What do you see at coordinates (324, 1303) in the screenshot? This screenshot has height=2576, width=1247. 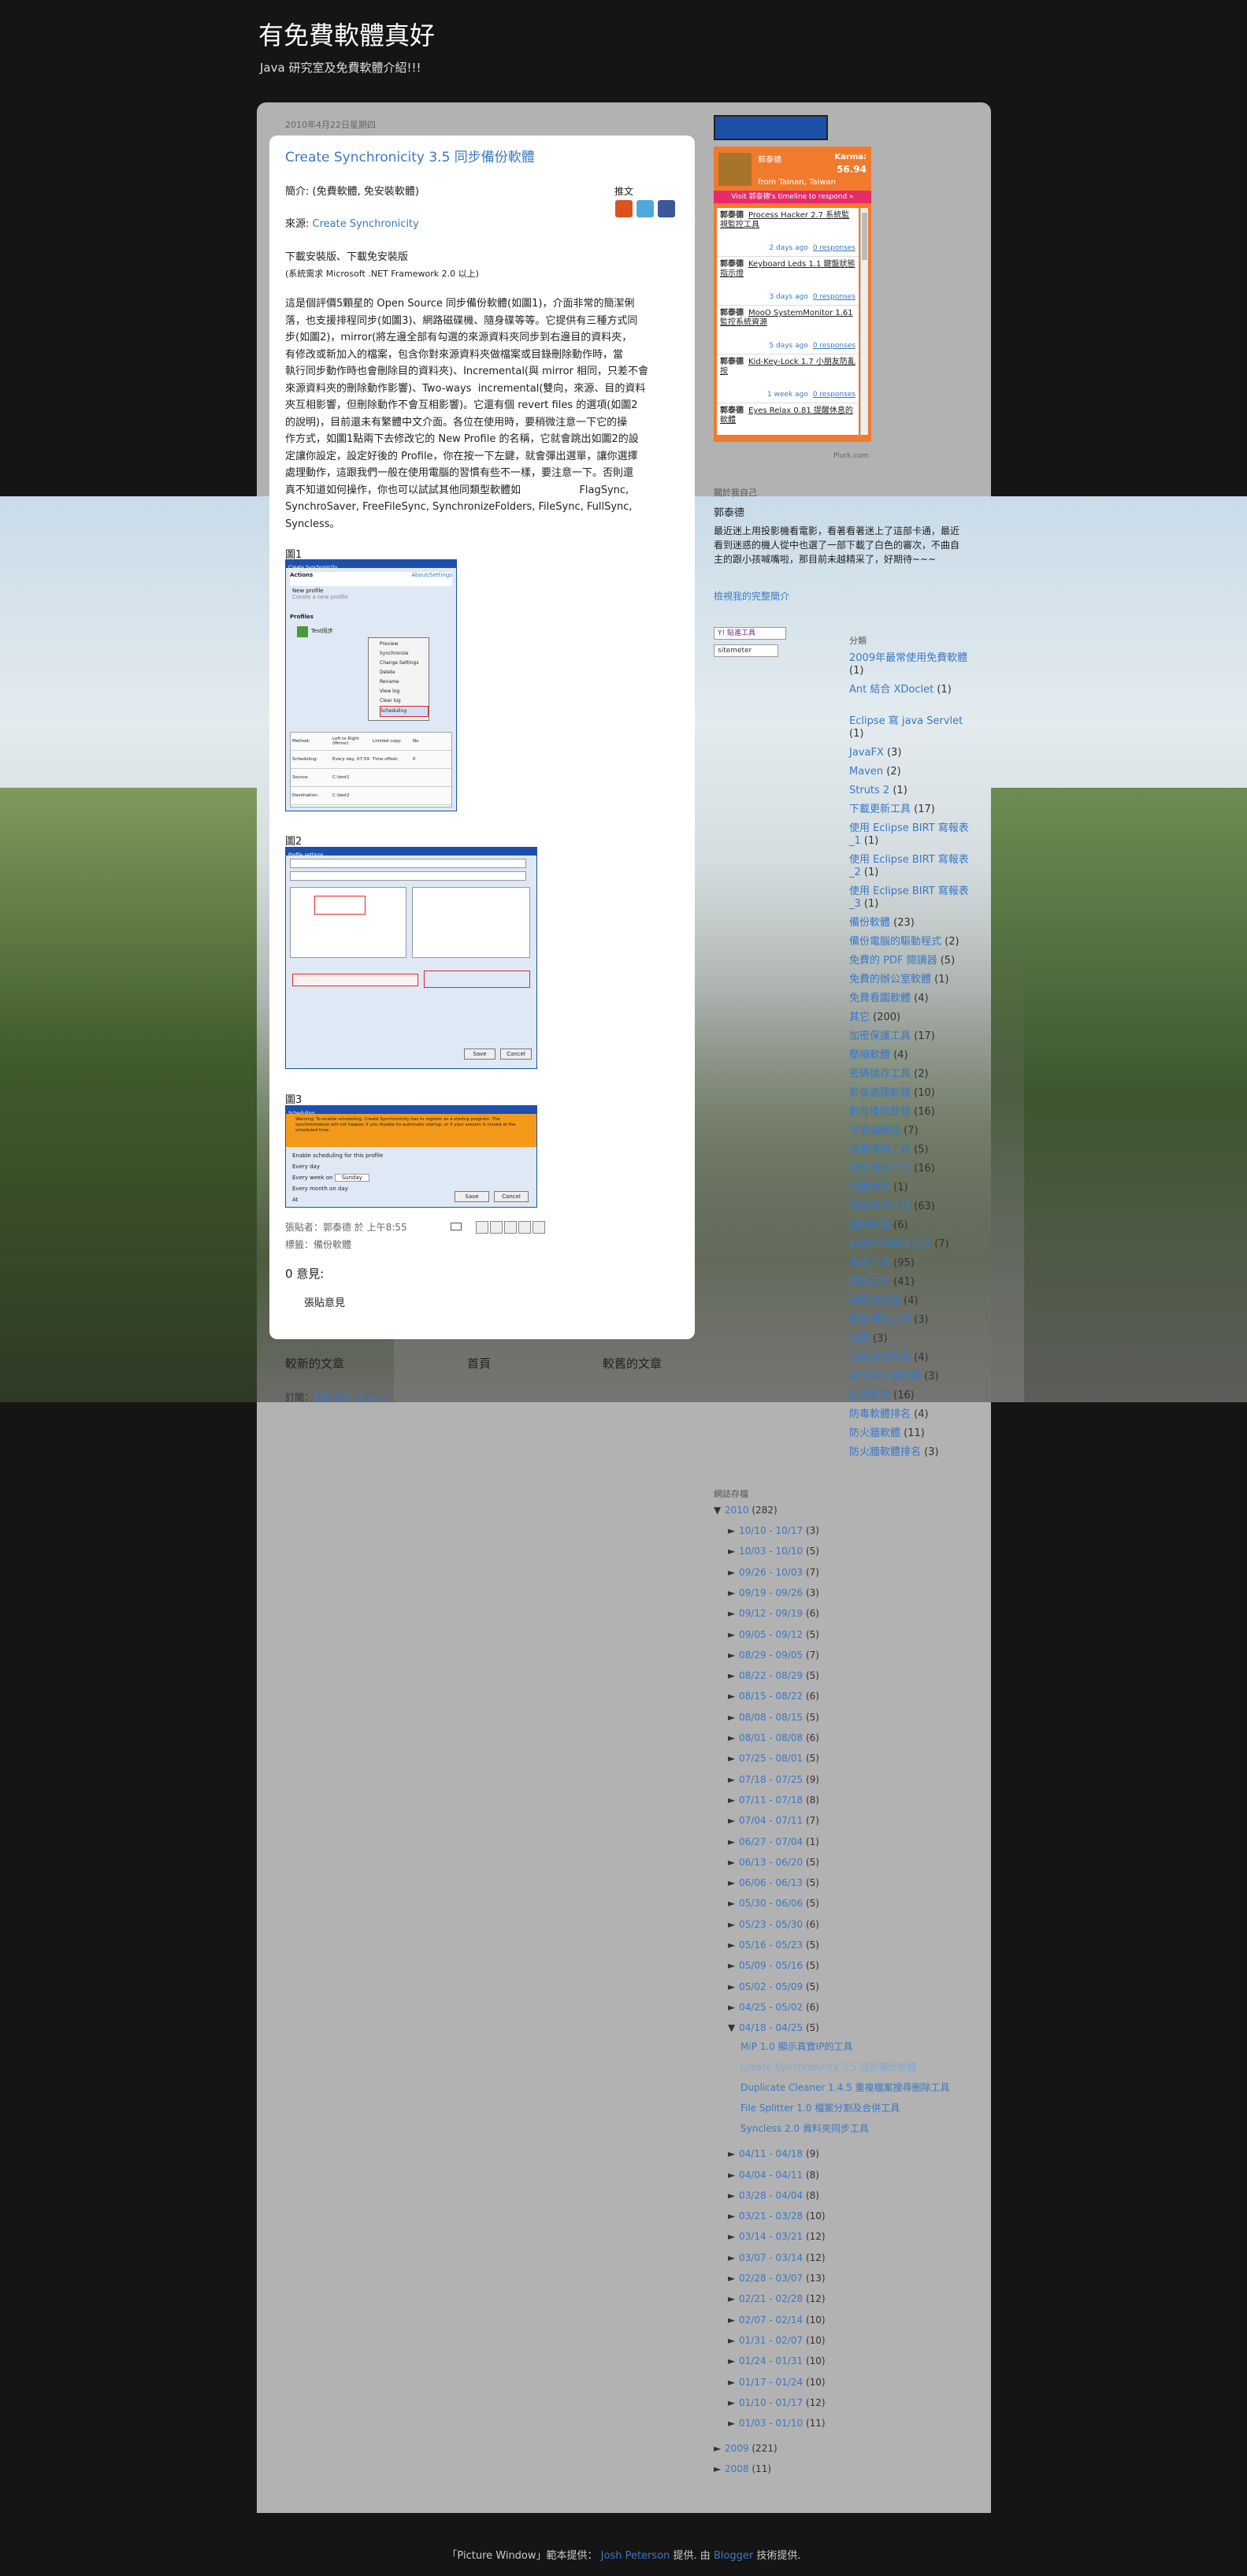 I see `post-comment-link: 張貼意見` at bounding box center [324, 1303].